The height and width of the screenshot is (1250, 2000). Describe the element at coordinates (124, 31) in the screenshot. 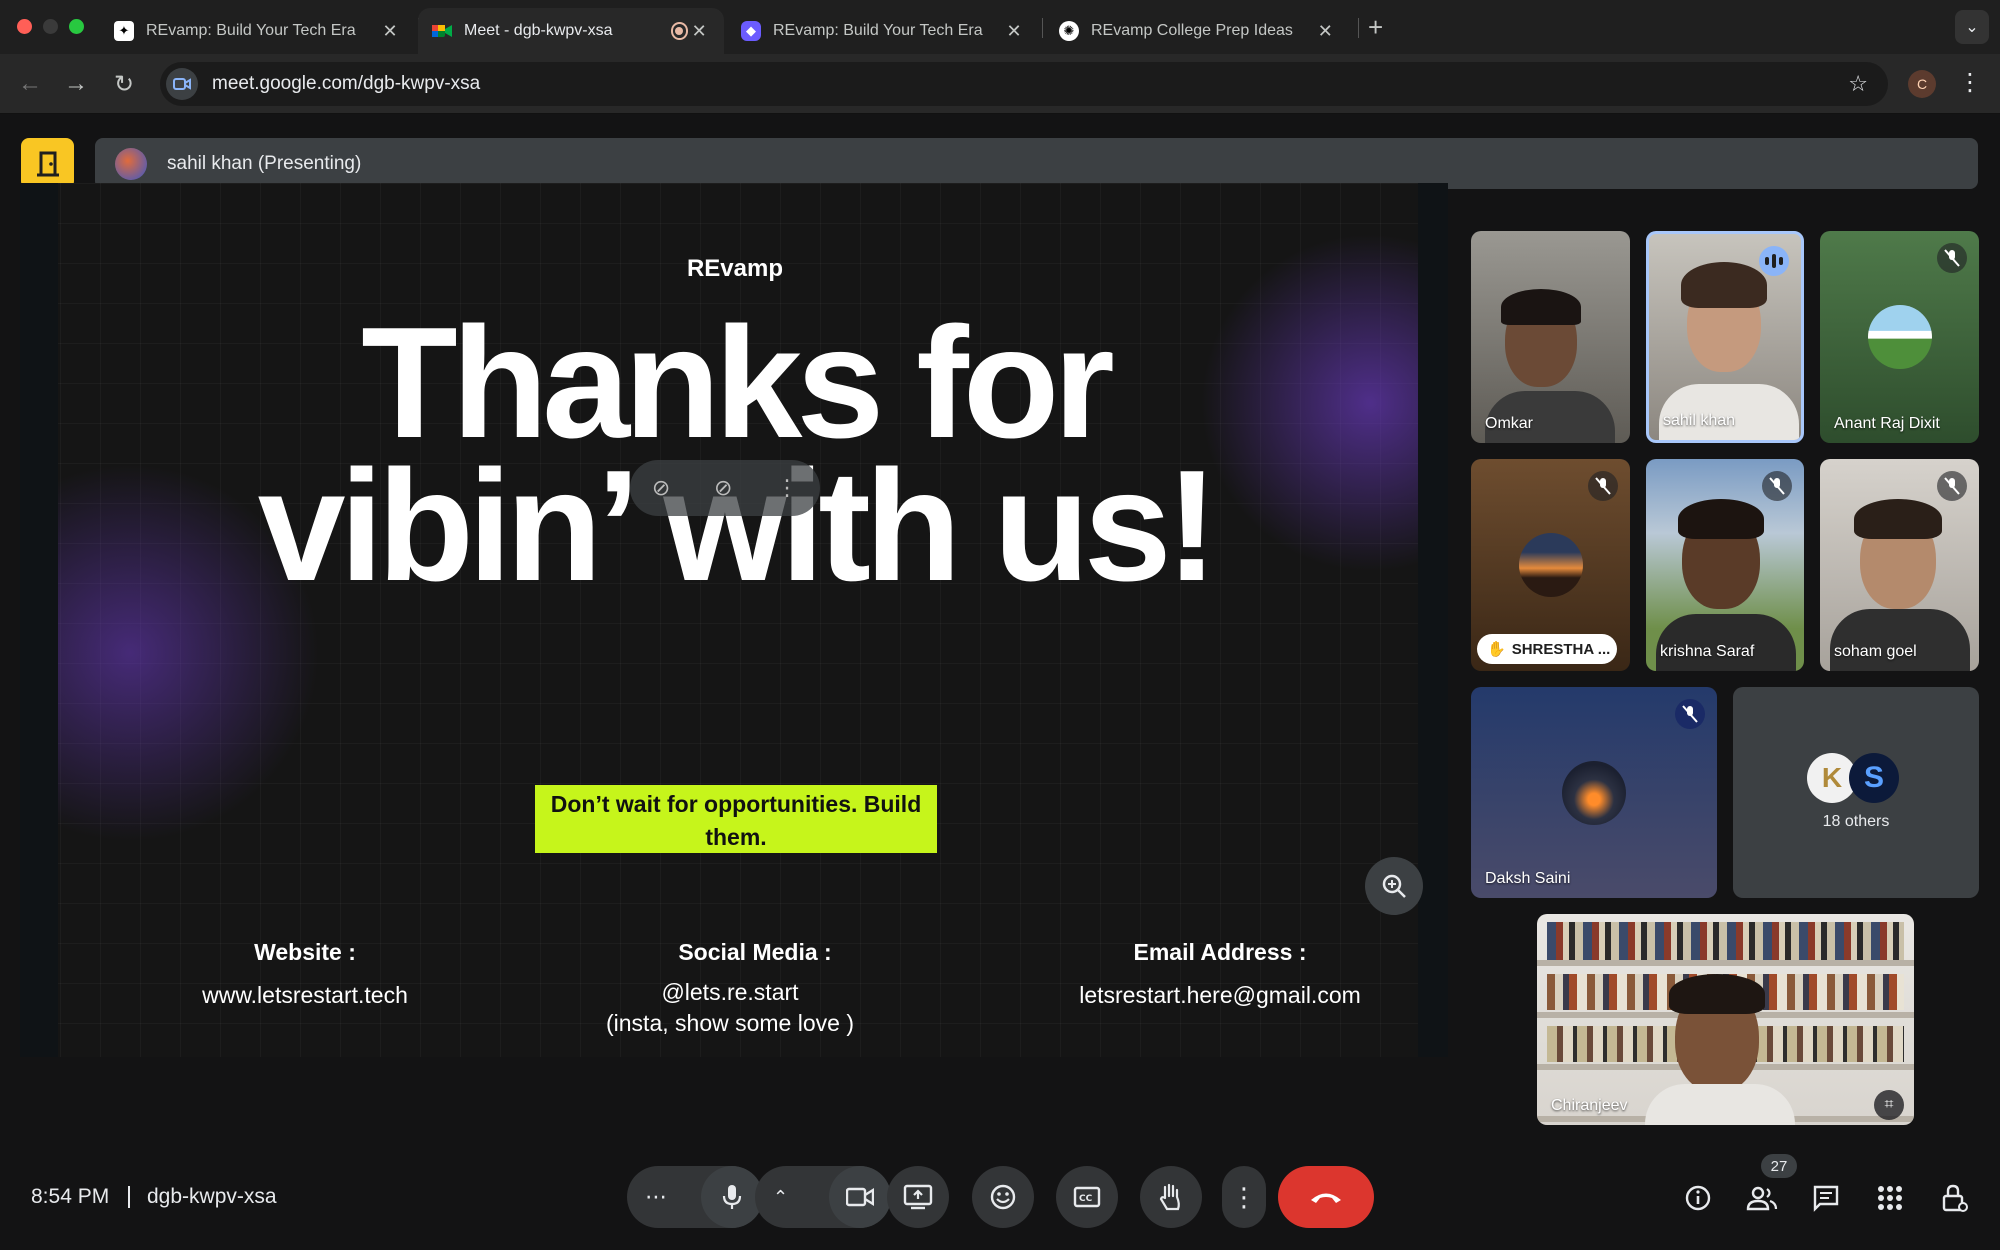

I see `sparkle-icon: ✦` at that location.